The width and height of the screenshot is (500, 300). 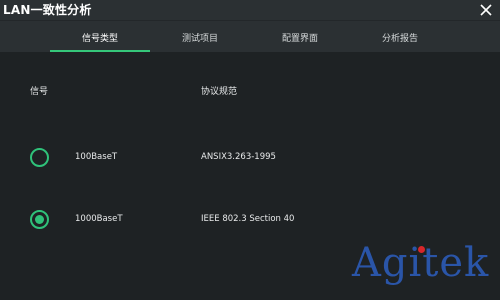 I want to click on signal-name: 1000BaseT, so click(x=99, y=219).